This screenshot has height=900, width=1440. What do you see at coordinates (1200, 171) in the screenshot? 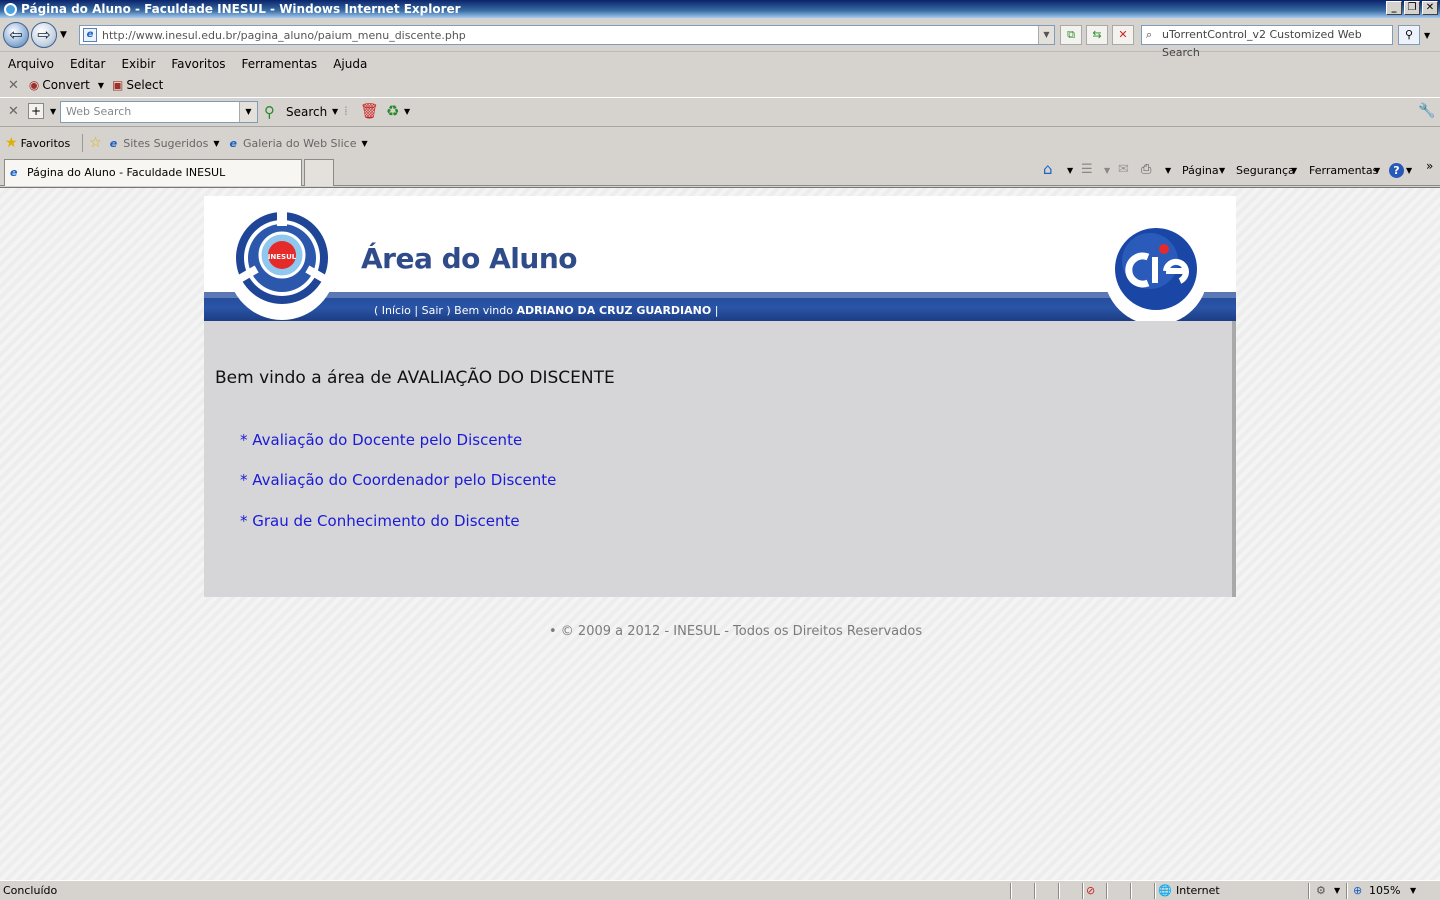
I see `page-menu: Página` at bounding box center [1200, 171].